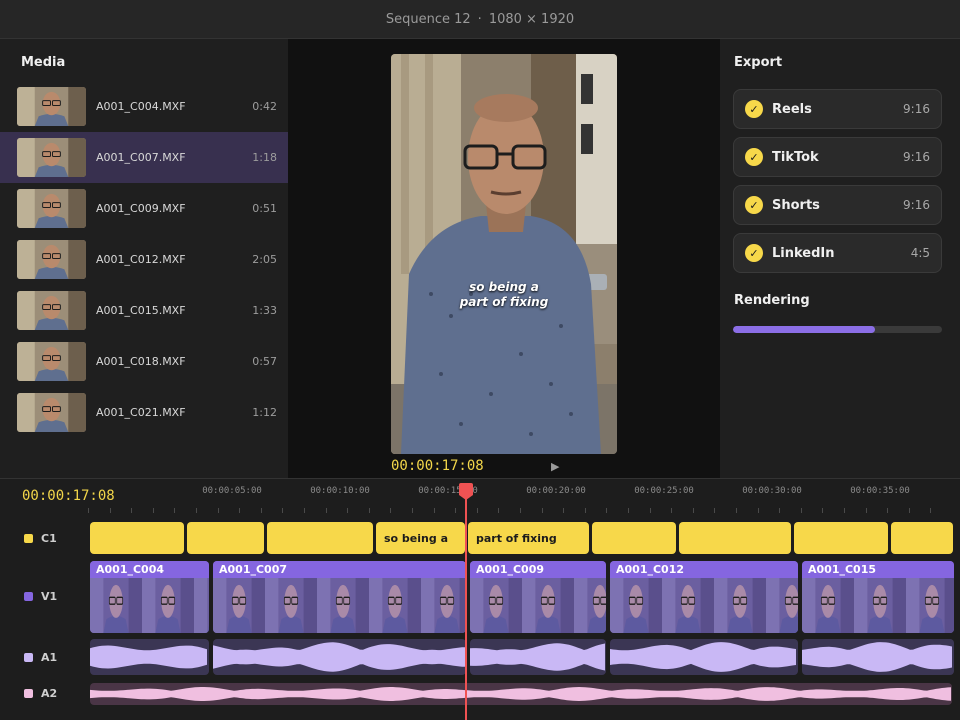 The height and width of the screenshot is (720, 960). I want to click on caption-overlay: so being a part of fixing, so click(504, 295).